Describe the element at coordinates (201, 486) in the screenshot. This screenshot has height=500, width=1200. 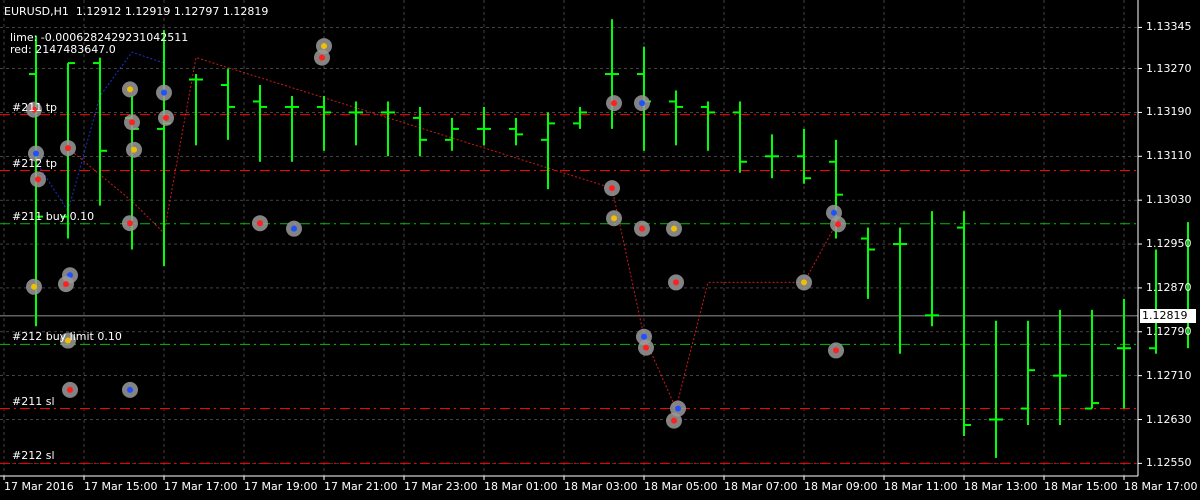
I see `time-axis-label: 17 Mar 17:00` at that location.